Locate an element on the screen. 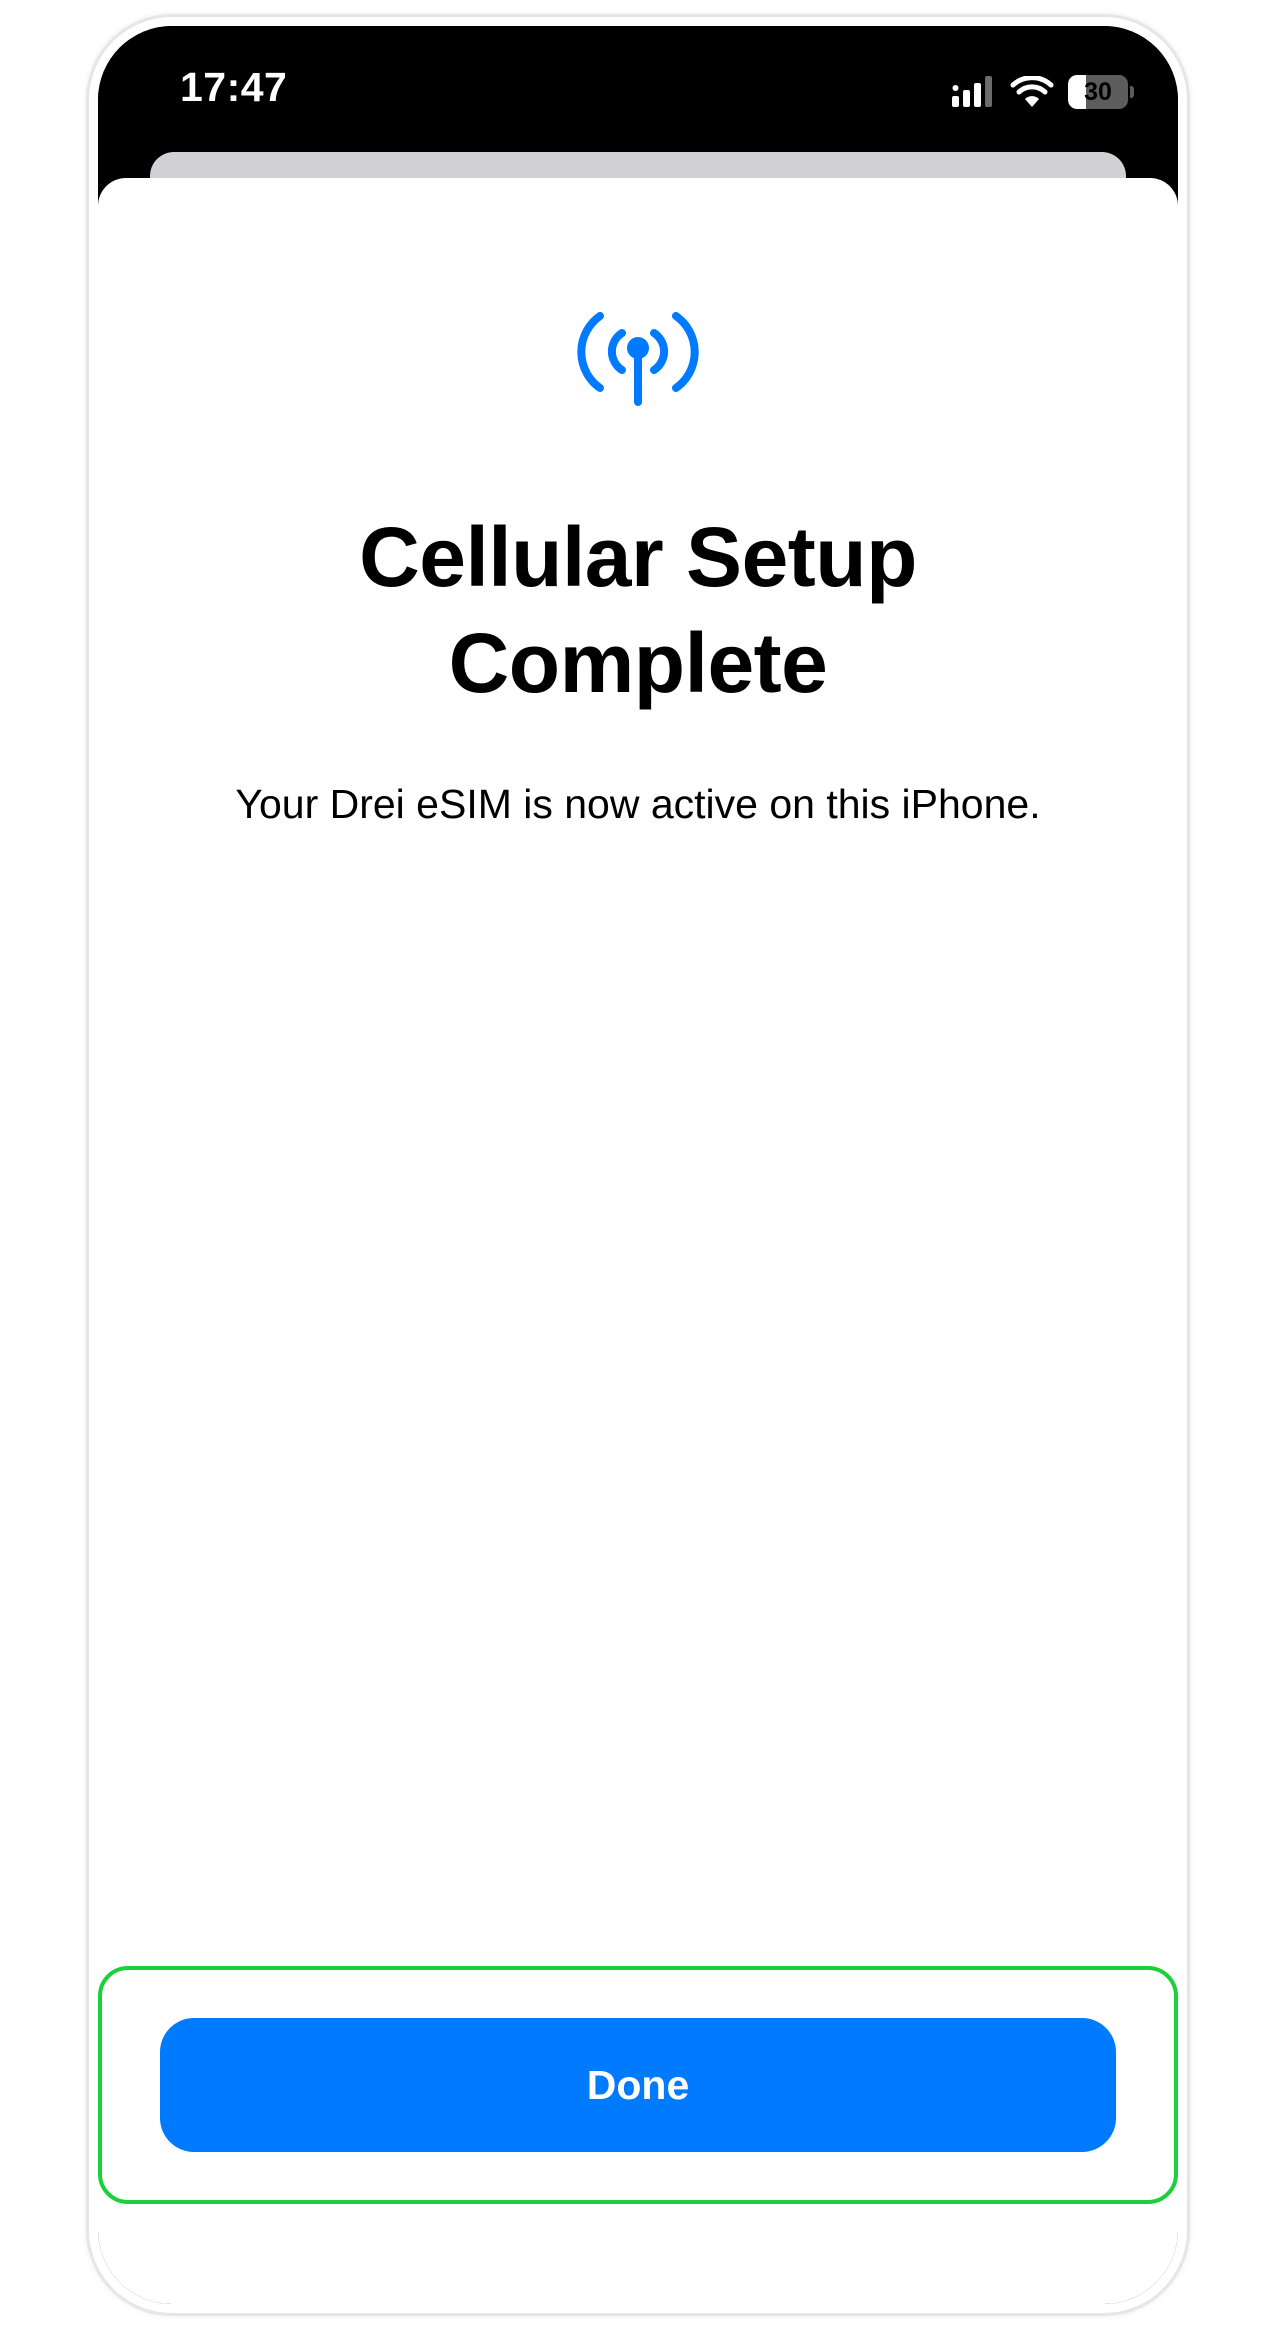  battery-body: 30 is located at coordinates (1098, 92).